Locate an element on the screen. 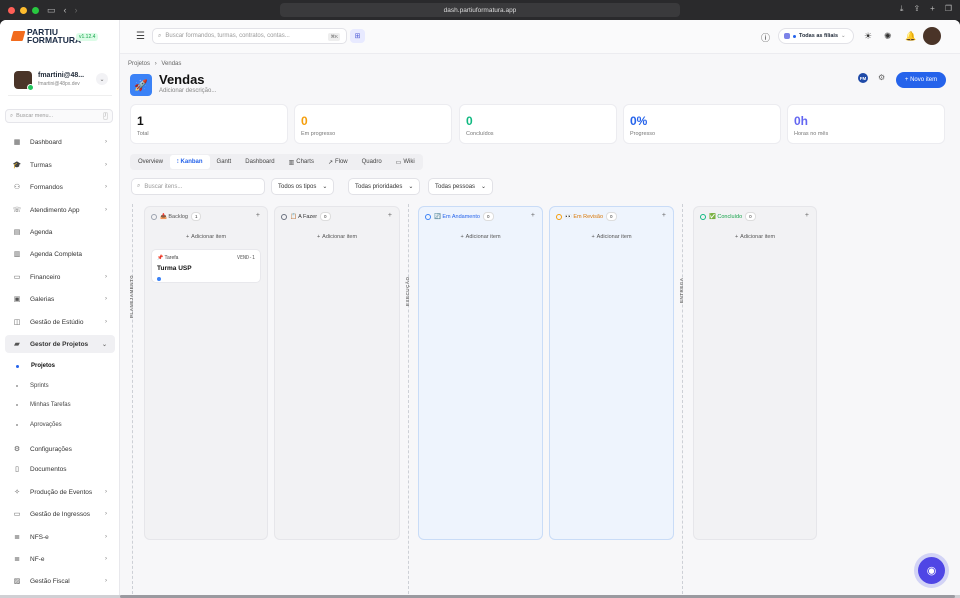 This screenshot has height=598, width=960. advanced-search-button: ⊞ is located at coordinates (357, 36).